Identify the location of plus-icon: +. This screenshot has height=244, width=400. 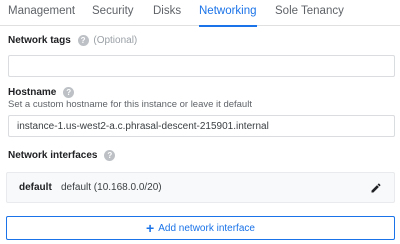
(150, 228).